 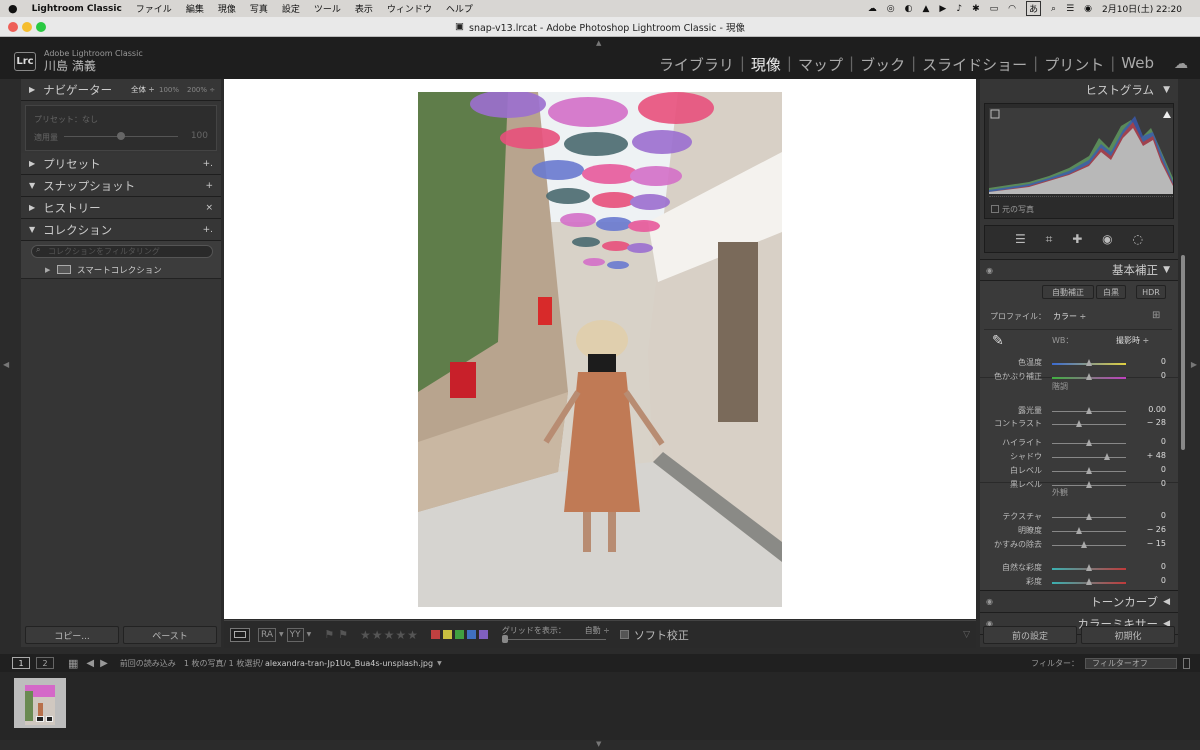 What do you see at coordinates (291, 8) in the screenshot?
I see `menu-settings: 設定` at bounding box center [291, 8].